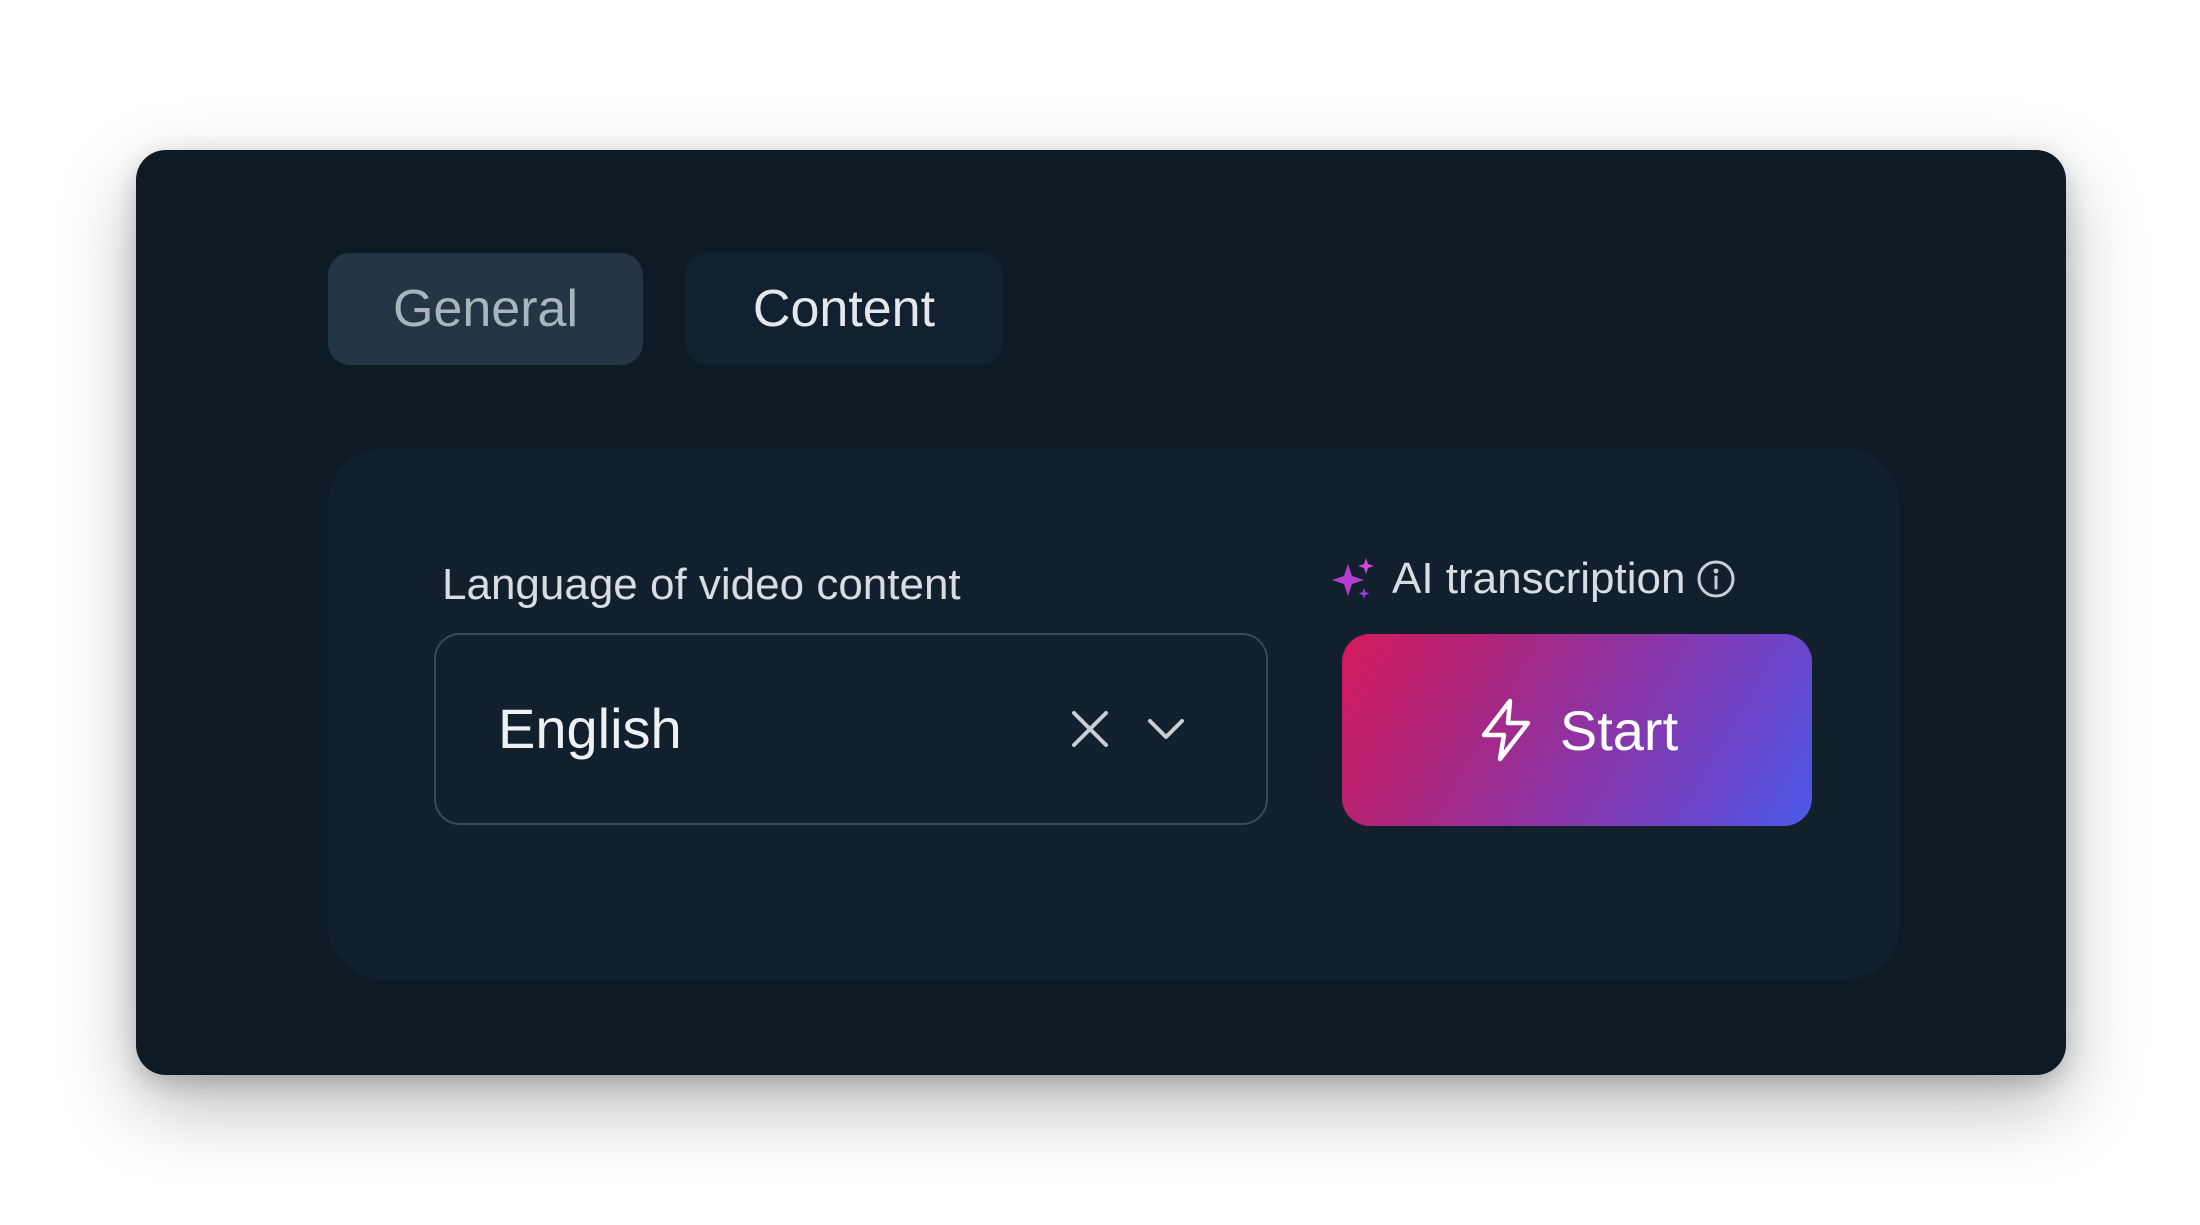 This screenshot has width=2200, height=1225. I want to click on ai-transcription-label: AI transcription, so click(1532, 579).